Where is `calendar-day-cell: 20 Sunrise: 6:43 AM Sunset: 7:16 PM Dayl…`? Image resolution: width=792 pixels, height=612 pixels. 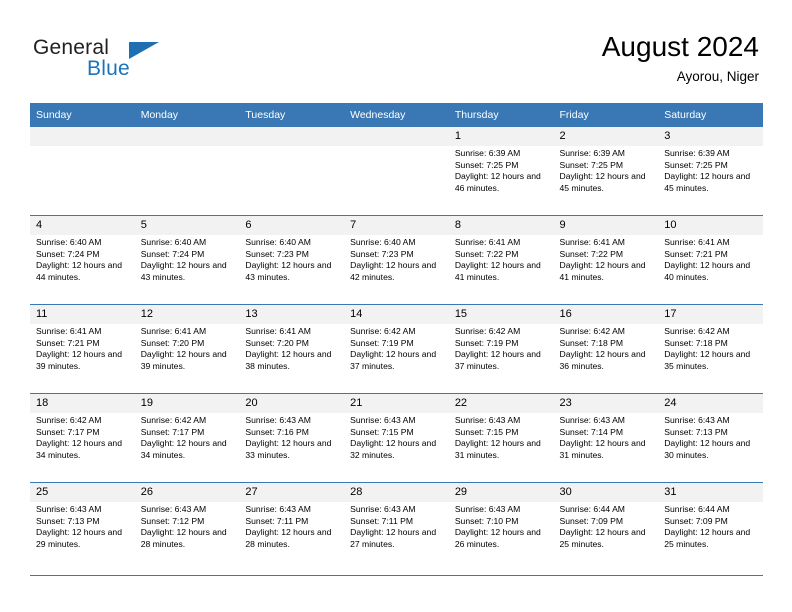
calendar-day-cell: 20 Sunrise: 6:43 AM Sunset: 7:16 PM Dayl… is located at coordinates (292, 438).